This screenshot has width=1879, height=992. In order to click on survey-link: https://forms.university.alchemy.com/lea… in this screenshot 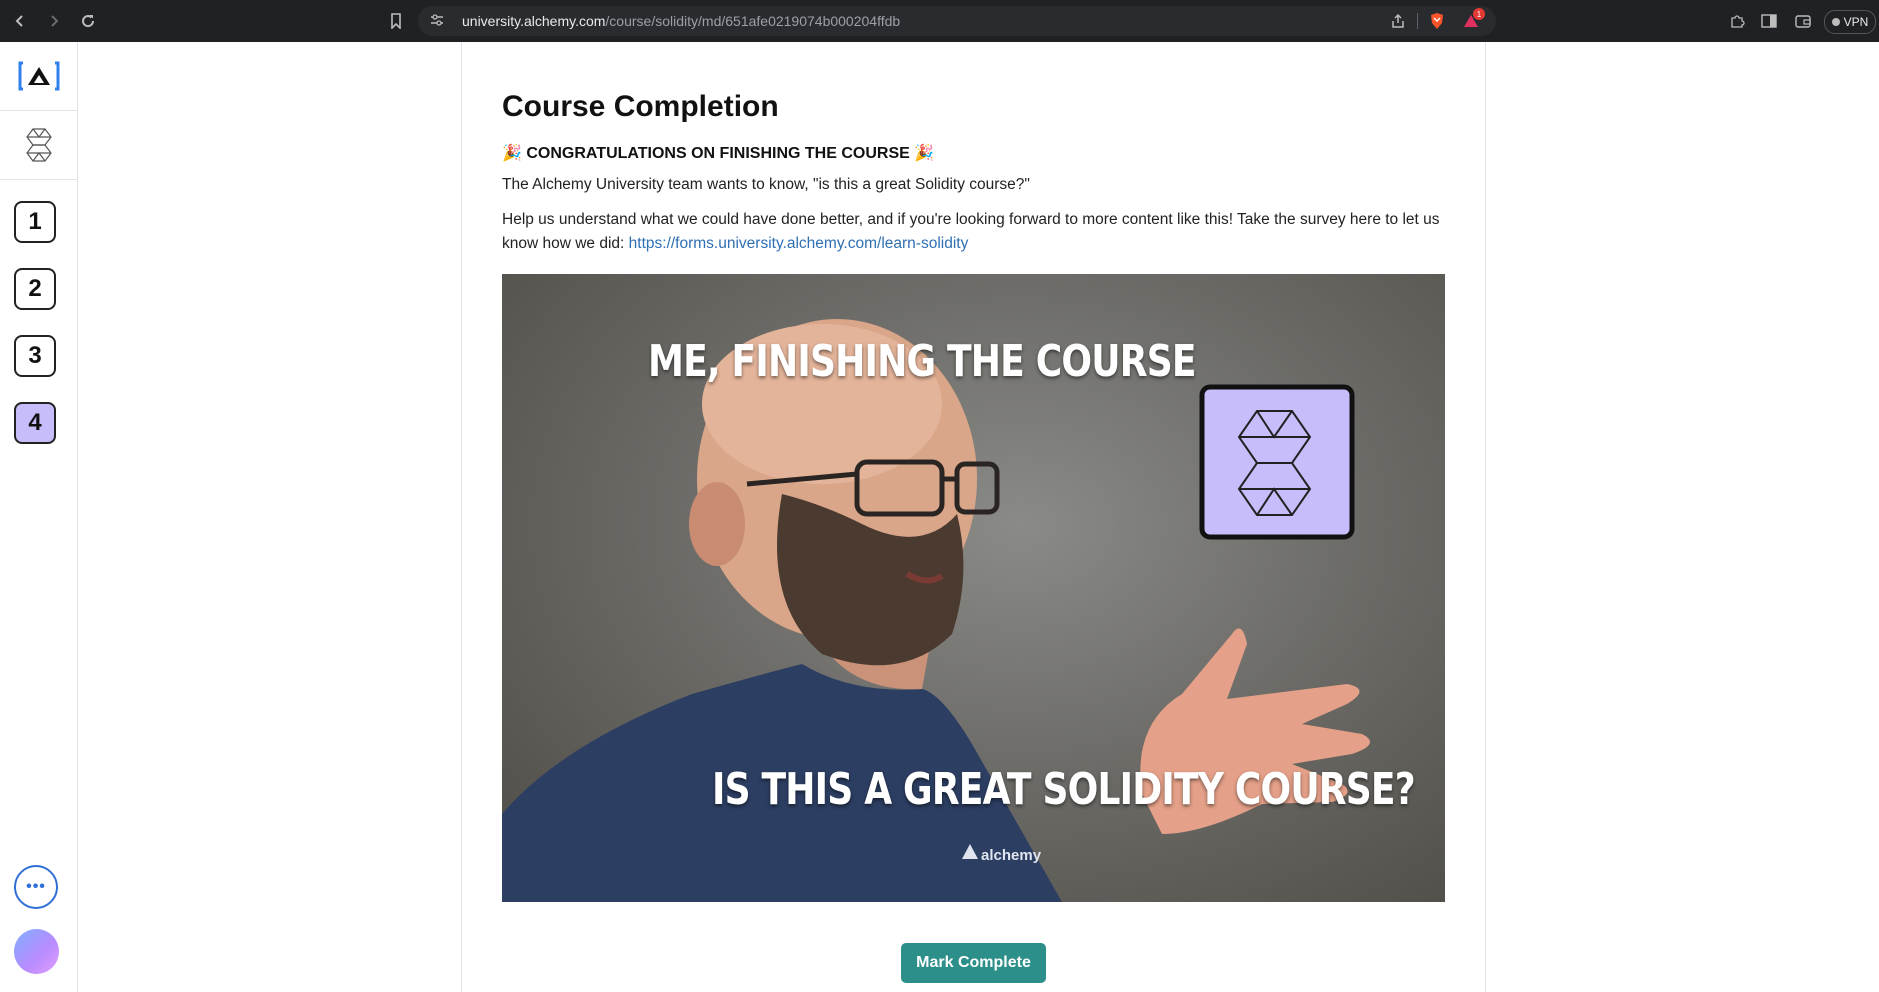, I will do `click(799, 243)`.